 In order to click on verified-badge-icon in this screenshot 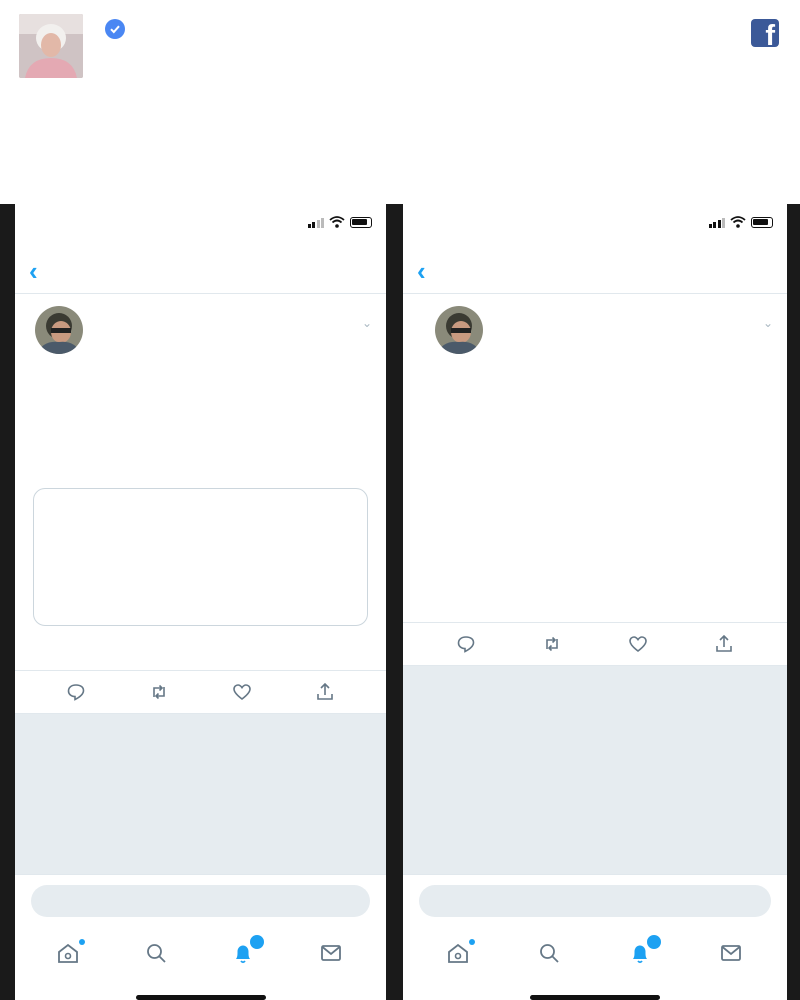, I will do `click(115, 29)`.